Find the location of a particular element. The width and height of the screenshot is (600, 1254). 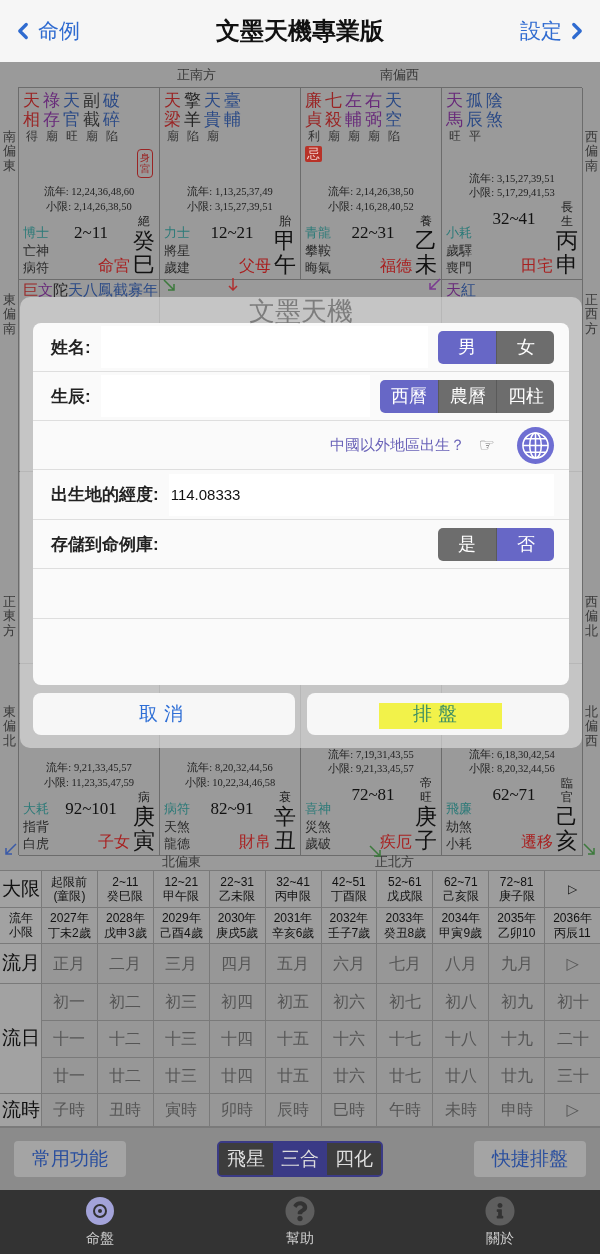

tab-bar-item: 關於 is located at coordinates (500, 1222).